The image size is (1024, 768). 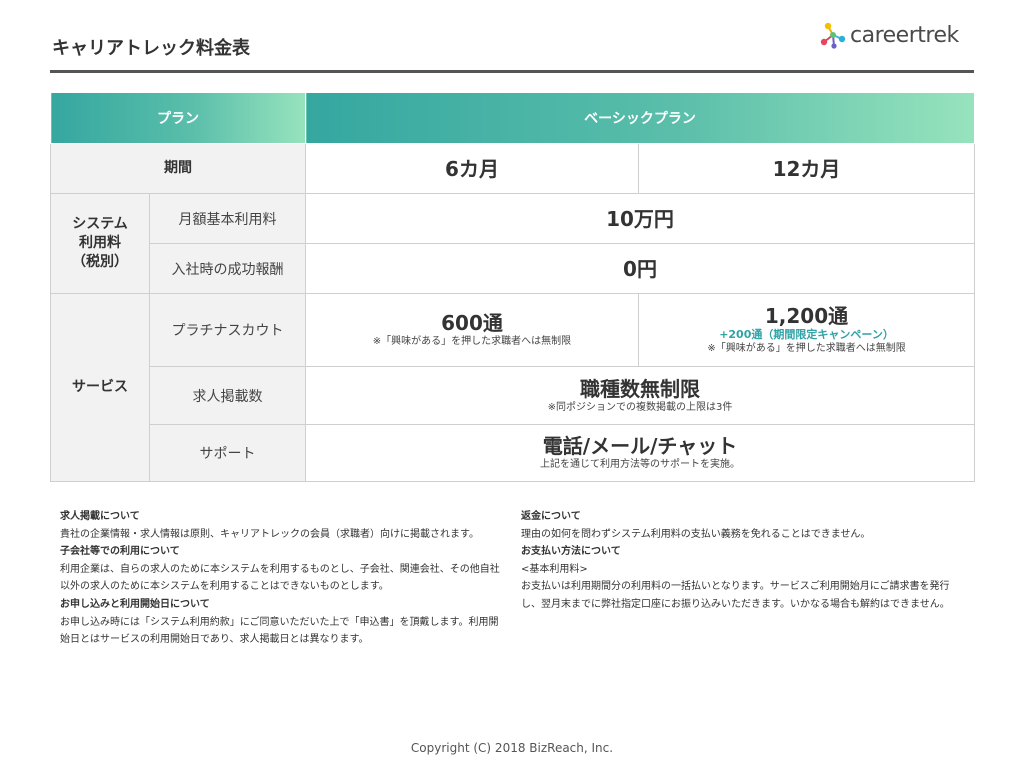 I want to click on support-label: サポート, so click(x=227, y=453).